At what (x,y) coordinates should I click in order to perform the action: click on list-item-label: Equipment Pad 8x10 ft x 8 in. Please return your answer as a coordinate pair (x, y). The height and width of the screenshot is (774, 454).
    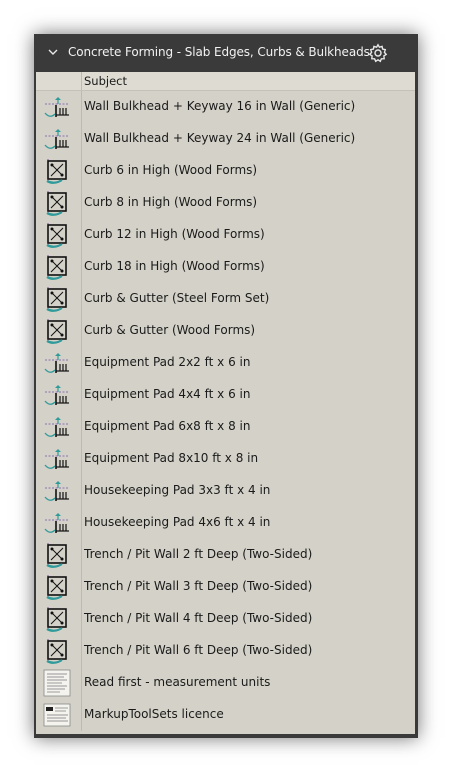
    Looking at the image, I should click on (171, 458).